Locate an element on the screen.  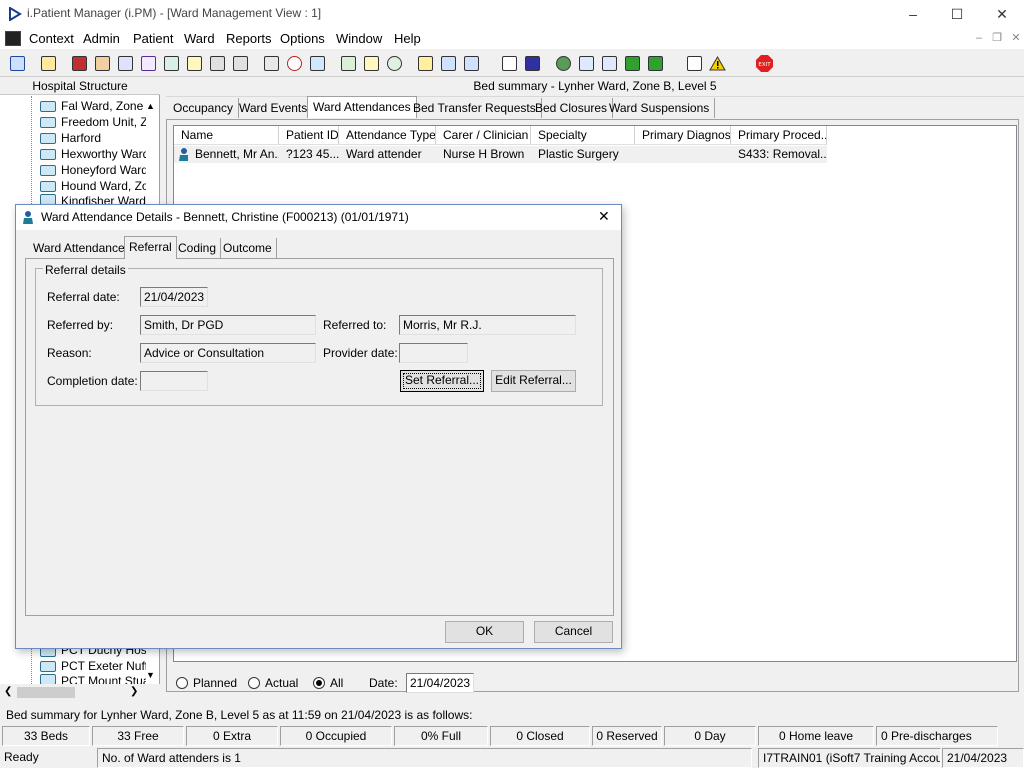
tab-ward-events: Ward Events is located at coordinates (274, 108).